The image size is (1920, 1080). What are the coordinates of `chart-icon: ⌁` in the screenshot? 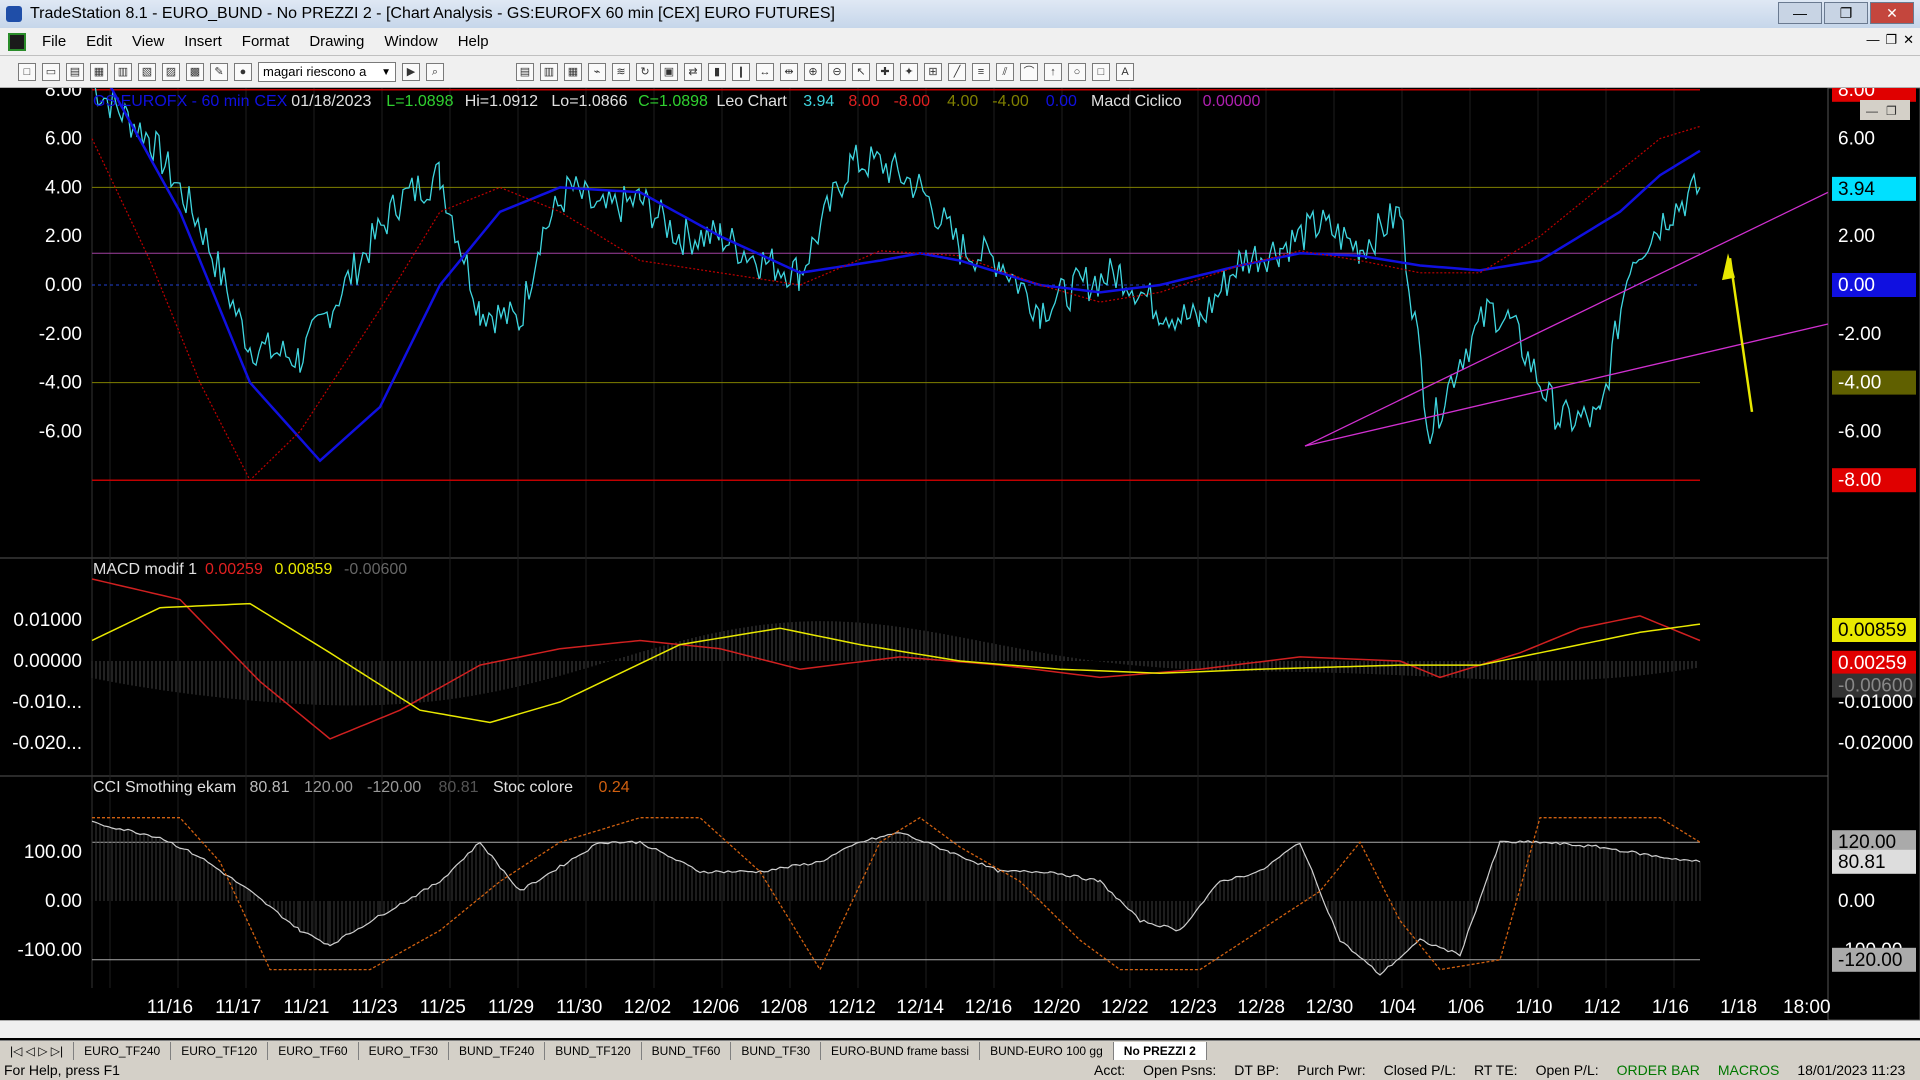 It's located at (597, 71).